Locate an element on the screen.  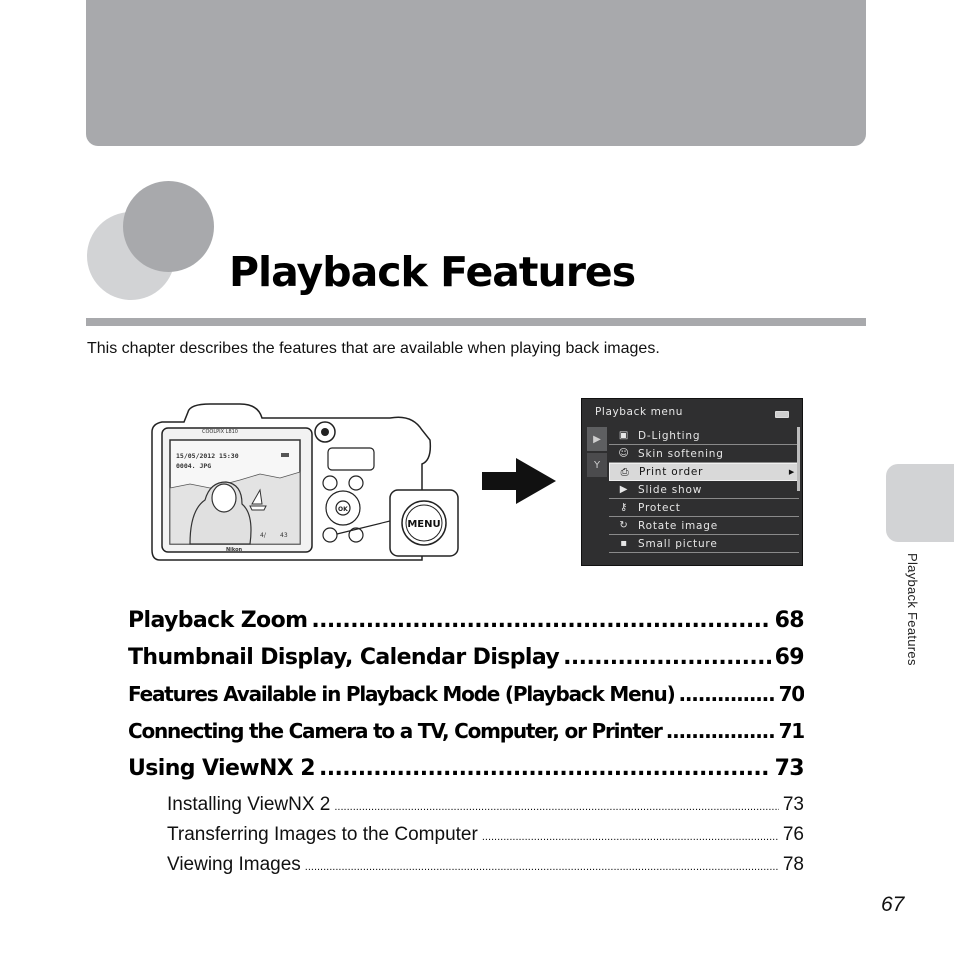
toc-entry-thumbnail-display: Thumbnail Display, Calendar Display69 is located at coordinates (466, 663).